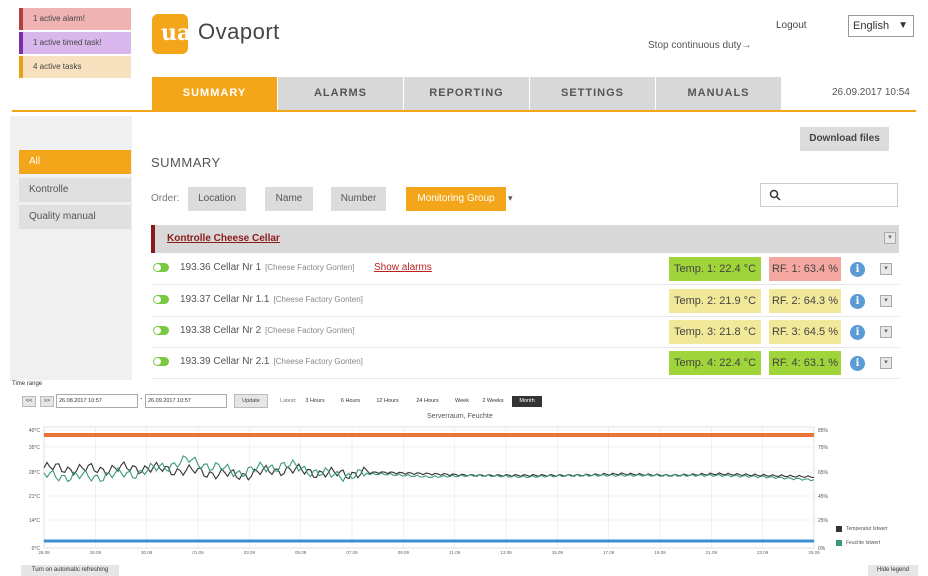  I want to click on humidity-badge: RF. 4: 63.1 %, so click(805, 363).